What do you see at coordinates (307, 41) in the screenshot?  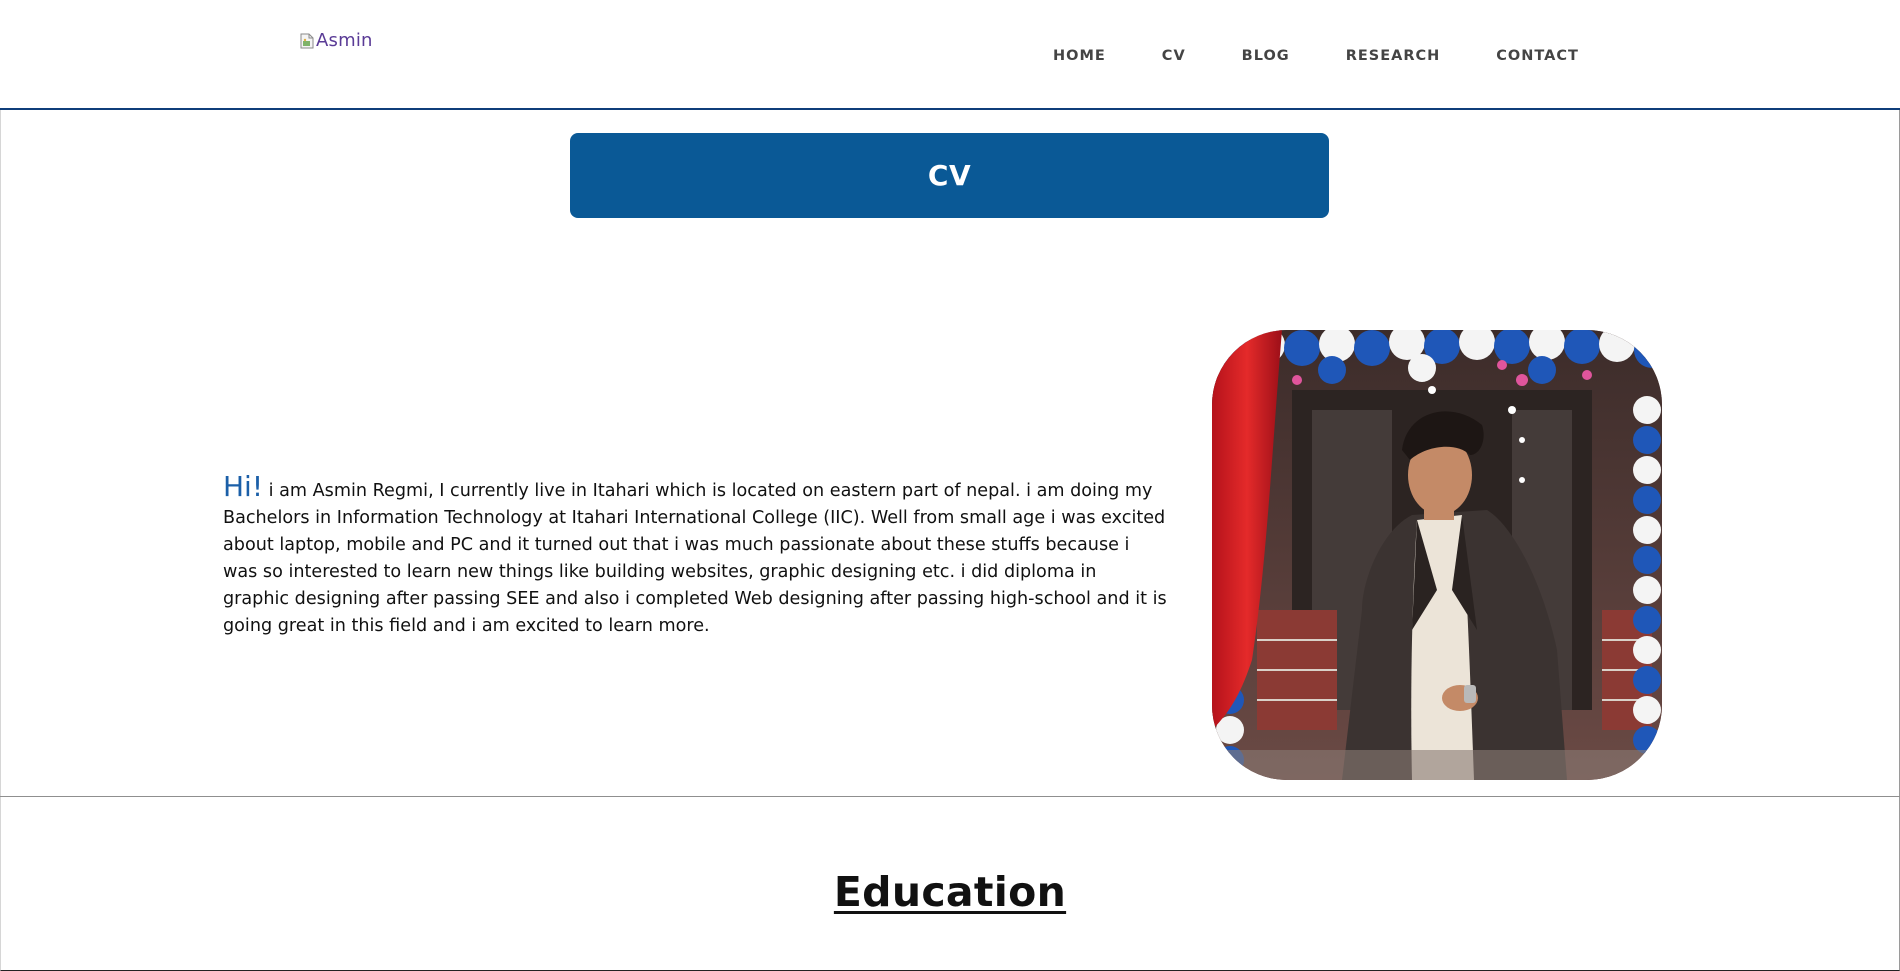 I see `broken-image-icon` at bounding box center [307, 41].